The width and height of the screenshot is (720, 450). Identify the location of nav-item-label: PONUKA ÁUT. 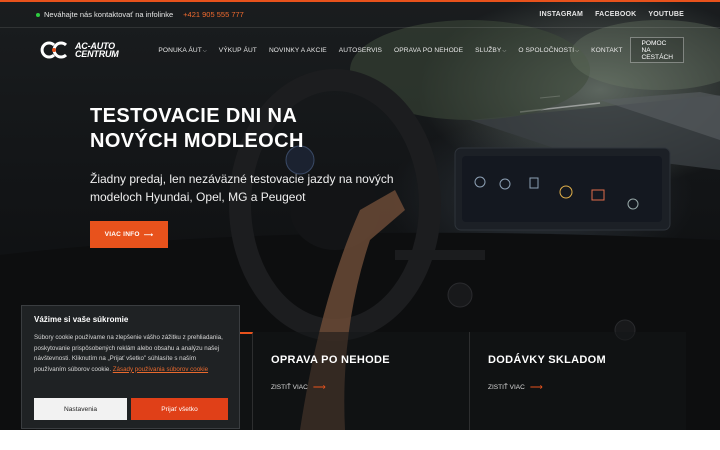
(180, 50).